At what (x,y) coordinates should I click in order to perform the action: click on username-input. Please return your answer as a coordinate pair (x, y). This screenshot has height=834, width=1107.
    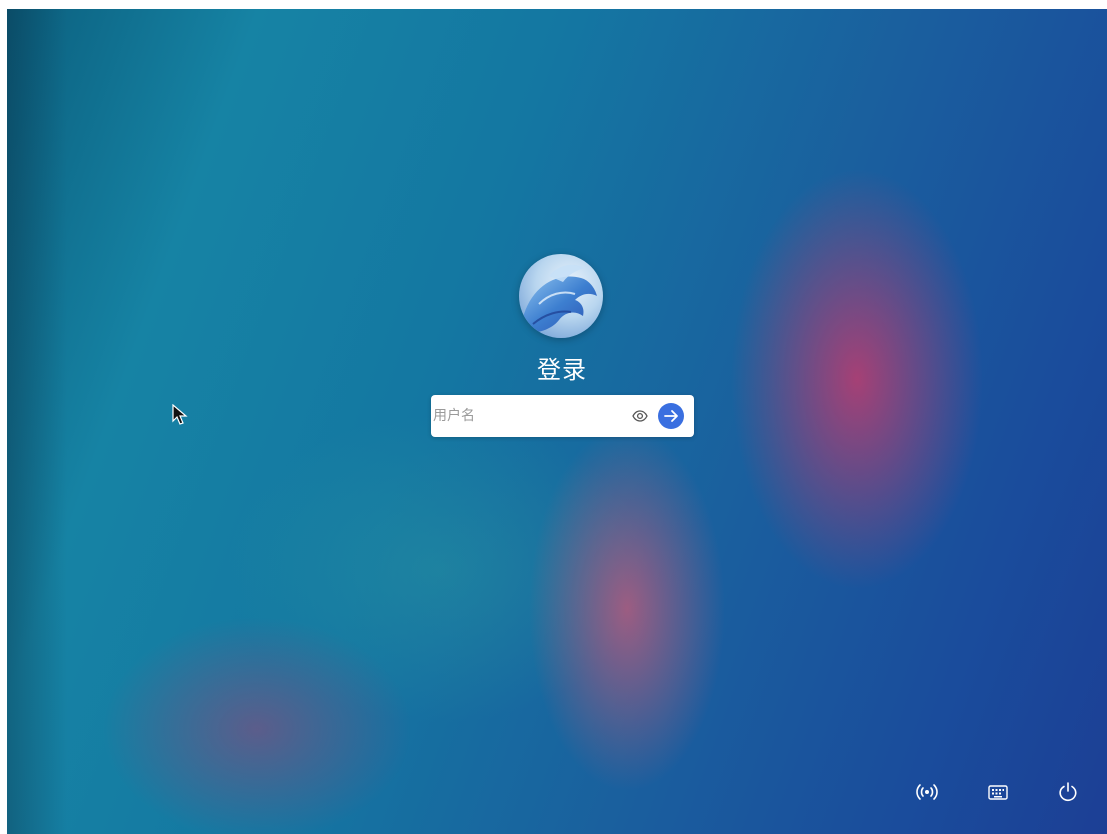
    Looking at the image, I should click on (528, 416).